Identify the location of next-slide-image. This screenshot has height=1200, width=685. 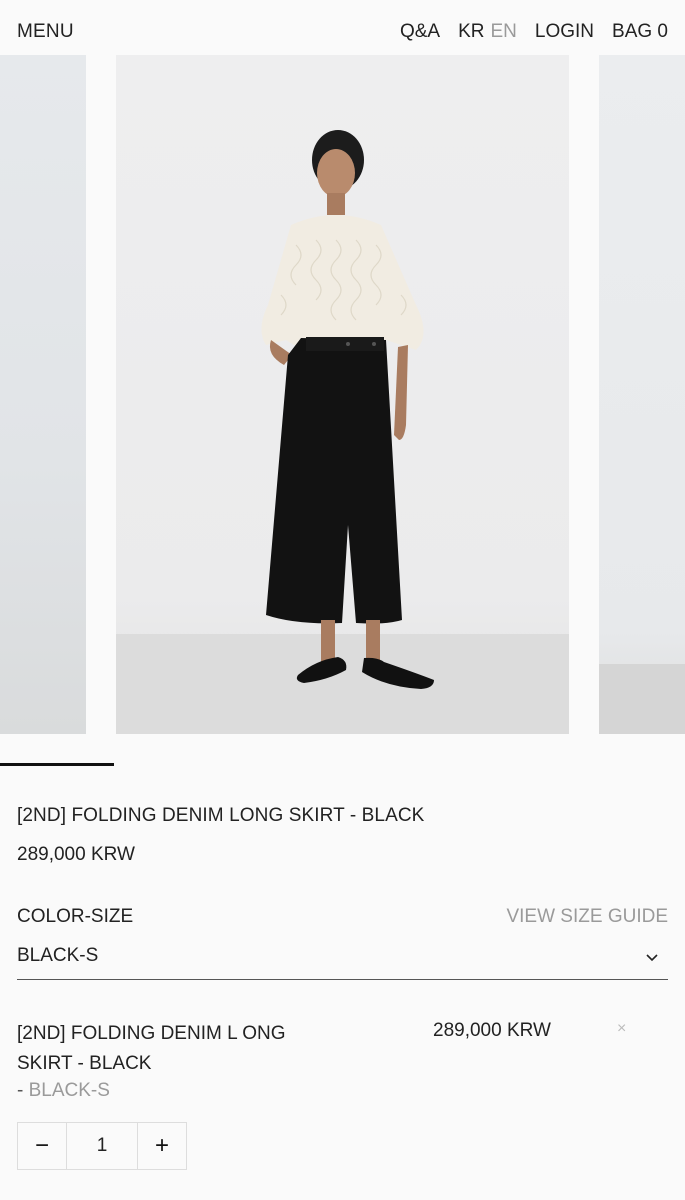
(642, 394).